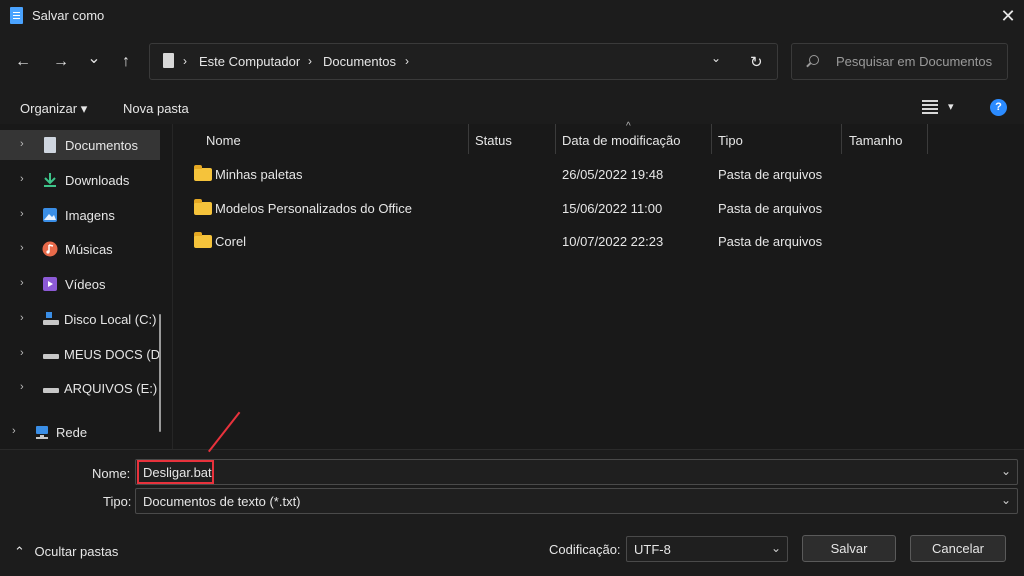  What do you see at coordinates (359, 61) in the screenshot?
I see `breadcrumb-documentos: Documentos` at bounding box center [359, 61].